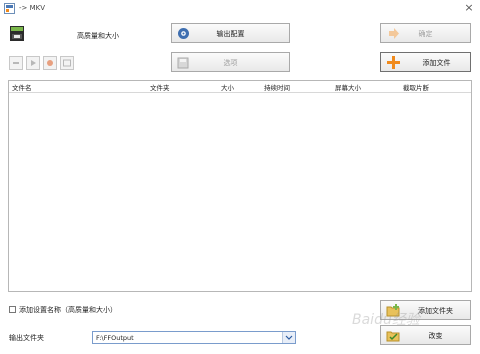 The image size is (480, 354). What do you see at coordinates (288, 337) in the screenshot?
I see `chevron-down-icon` at bounding box center [288, 337].